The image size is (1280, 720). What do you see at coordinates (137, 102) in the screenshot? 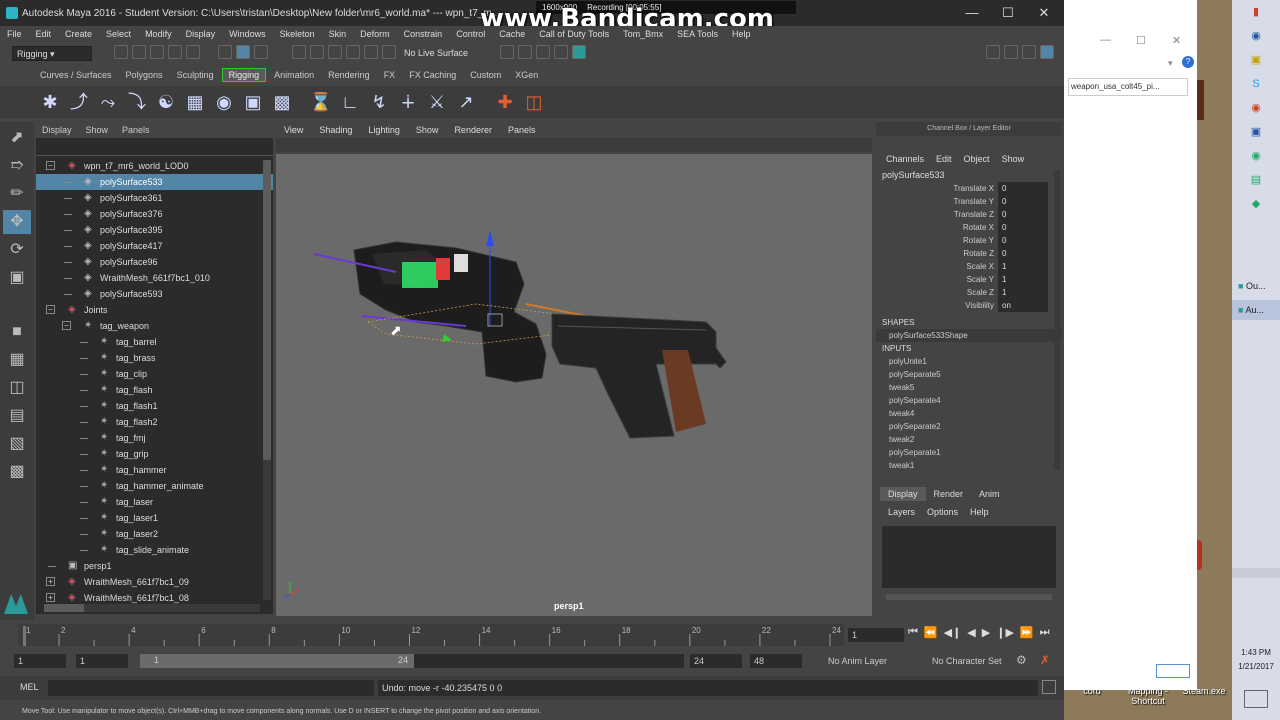
I see `orient-joint-icon: ⤵` at bounding box center [137, 102].